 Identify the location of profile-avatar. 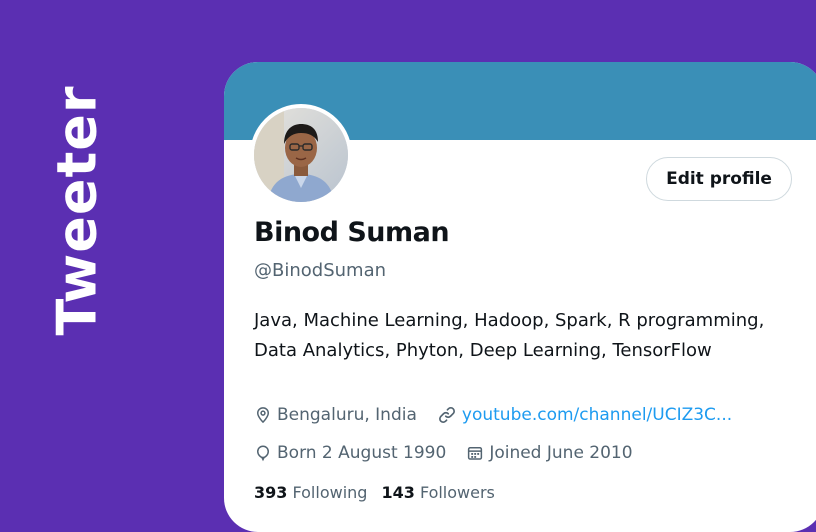
(301, 155).